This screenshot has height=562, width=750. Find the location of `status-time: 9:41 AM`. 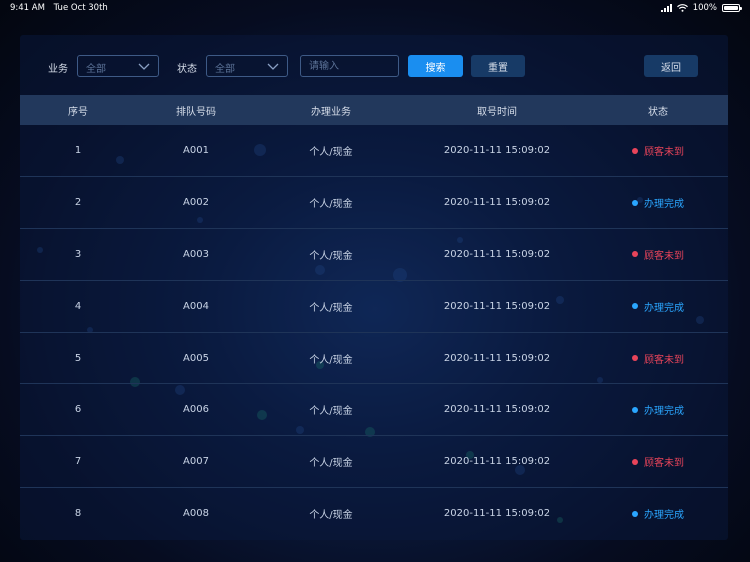

status-time: 9:41 AM is located at coordinates (27, 8).